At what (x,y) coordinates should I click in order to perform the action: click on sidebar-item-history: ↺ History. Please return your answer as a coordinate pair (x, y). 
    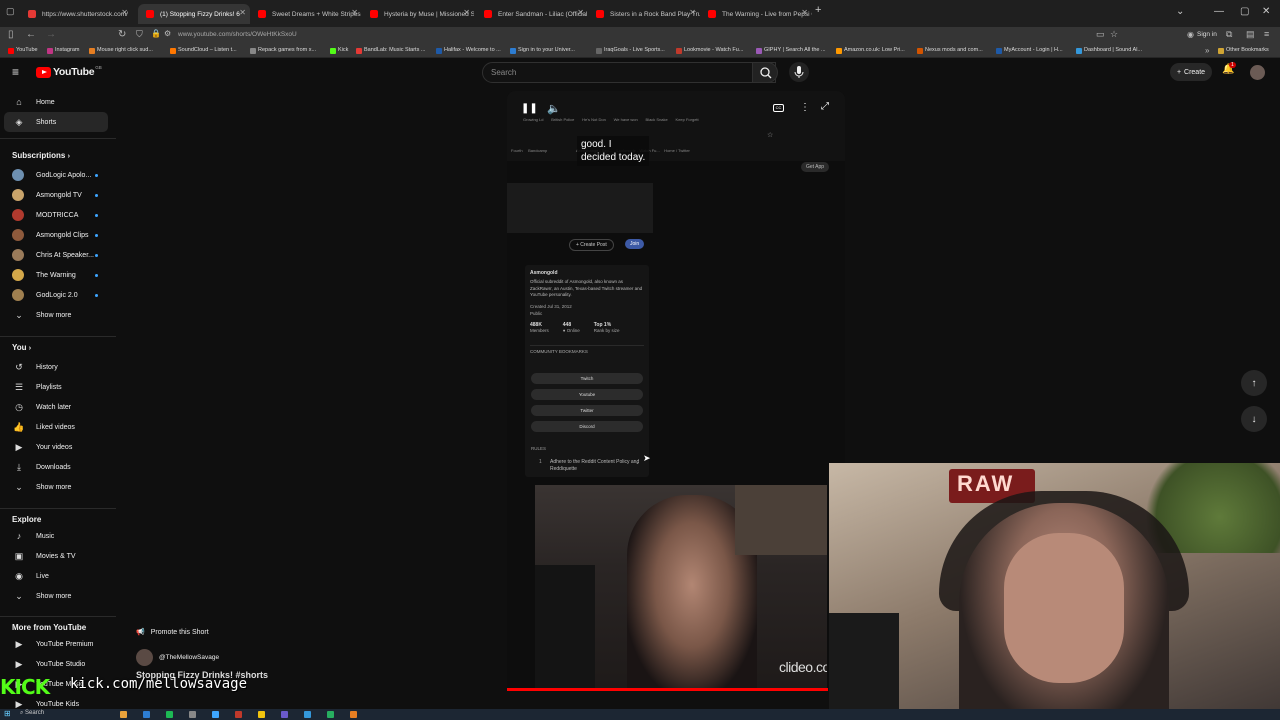
    Looking at the image, I should click on (56, 367).